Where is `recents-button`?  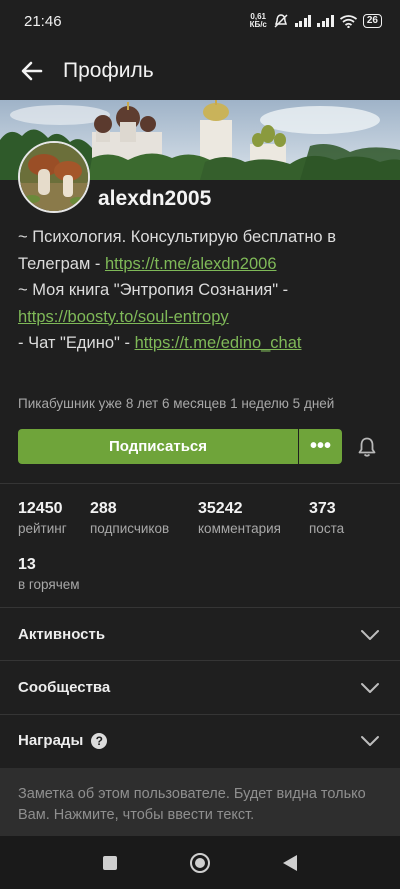
recents-button is located at coordinates (110, 863).